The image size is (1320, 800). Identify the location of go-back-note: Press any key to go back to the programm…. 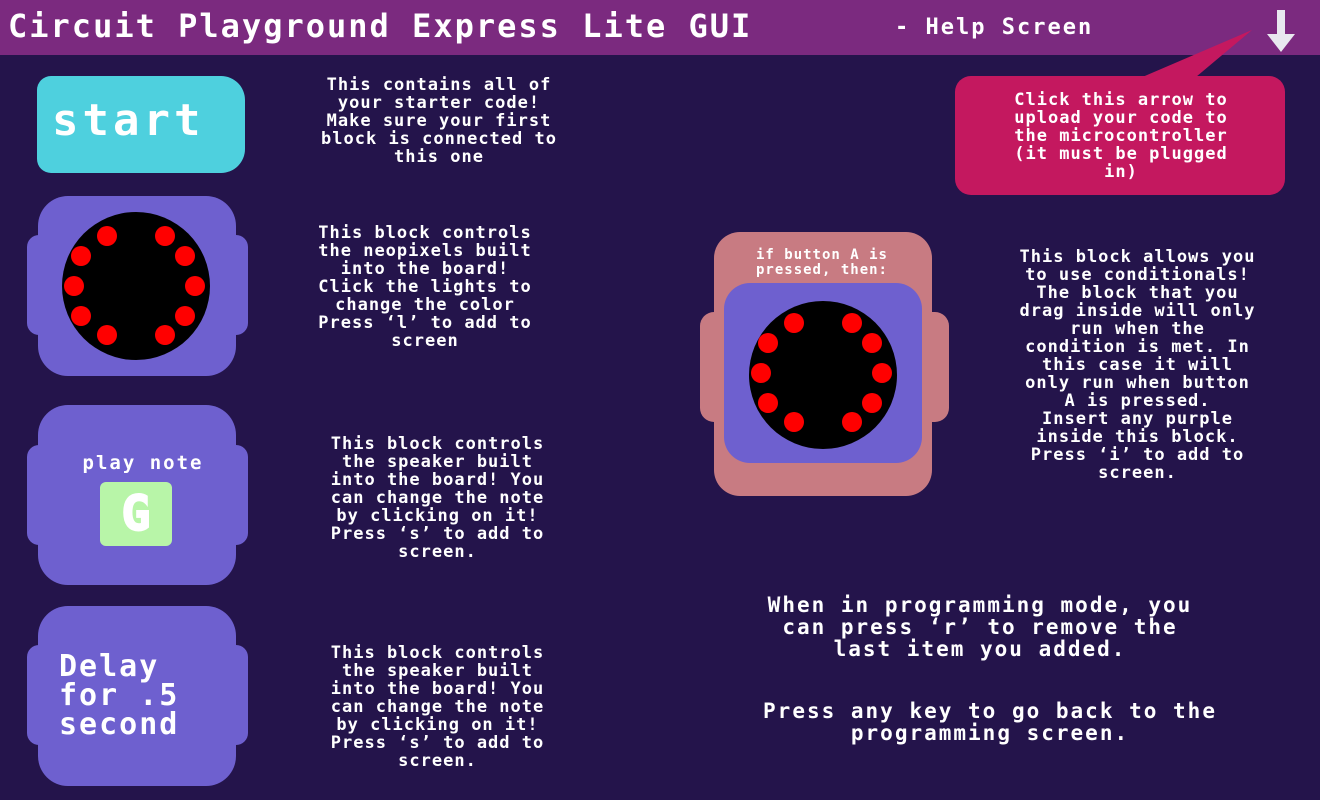
(990, 722).